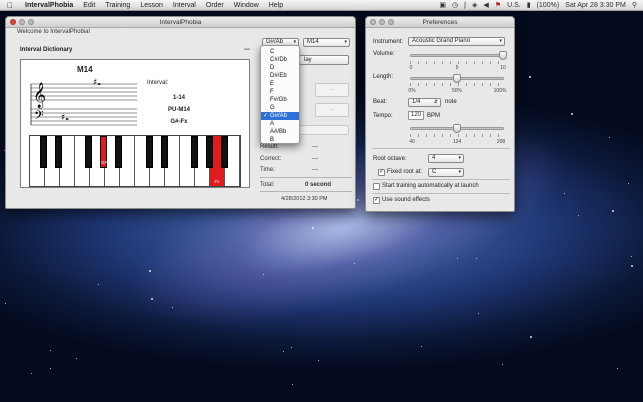  Describe the element at coordinates (49, 5) in the screenshot. I see `menu-app-name: IntervalPhobia` at that location.